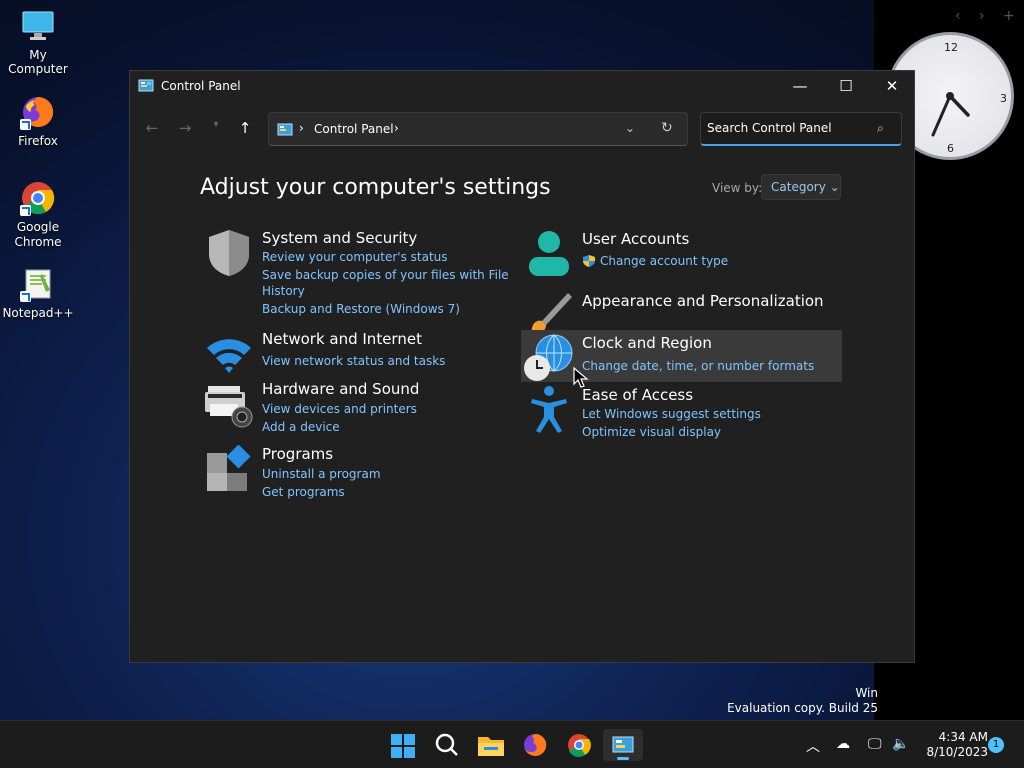  Describe the element at coordinates (798, 187) in the screenshot. I see `view-by-value: Category` at that location.